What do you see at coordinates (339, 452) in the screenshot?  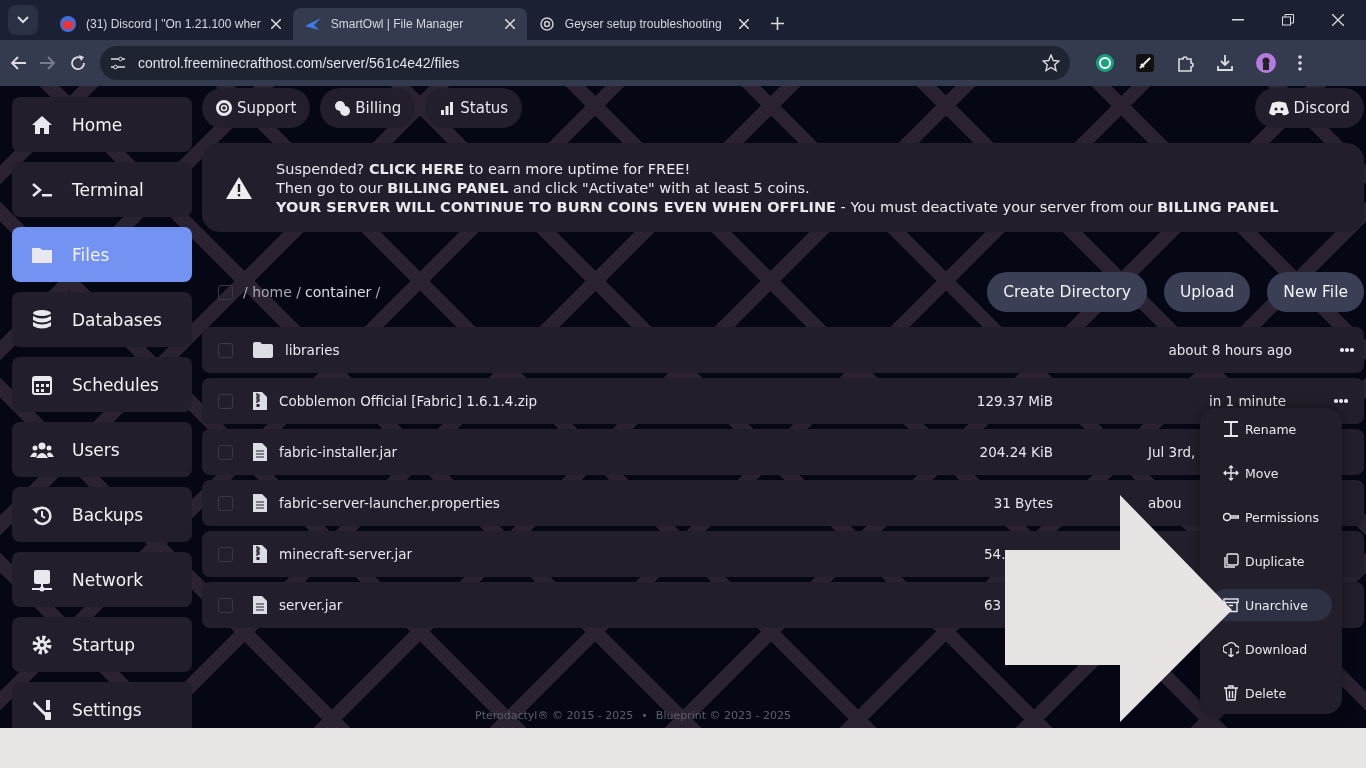 I see `file-name: fabric-installer.jar` at bounding box center [339, 452].